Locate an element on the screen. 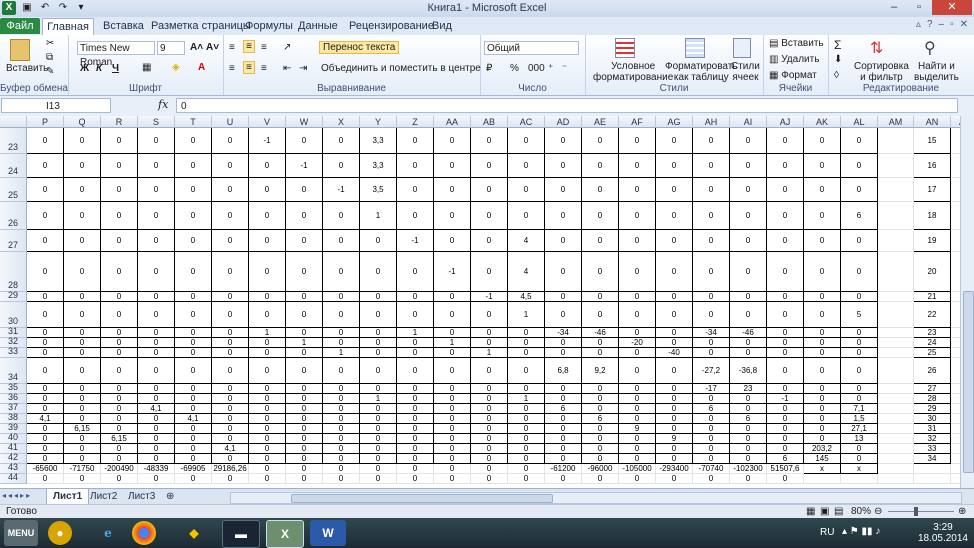 This screenshot has width=974, height=548. cell: -65600 is located at coordinates (45, 469).